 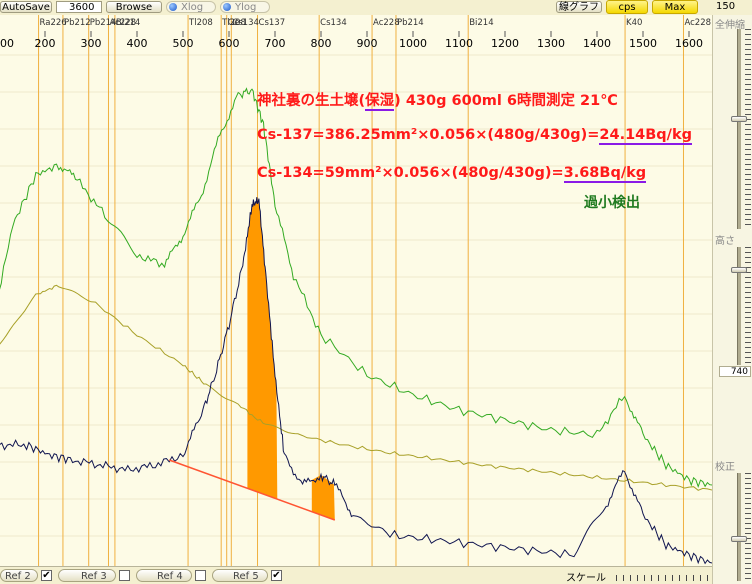 I want to click on calib-label: 校正, so click(x=725, y=467).